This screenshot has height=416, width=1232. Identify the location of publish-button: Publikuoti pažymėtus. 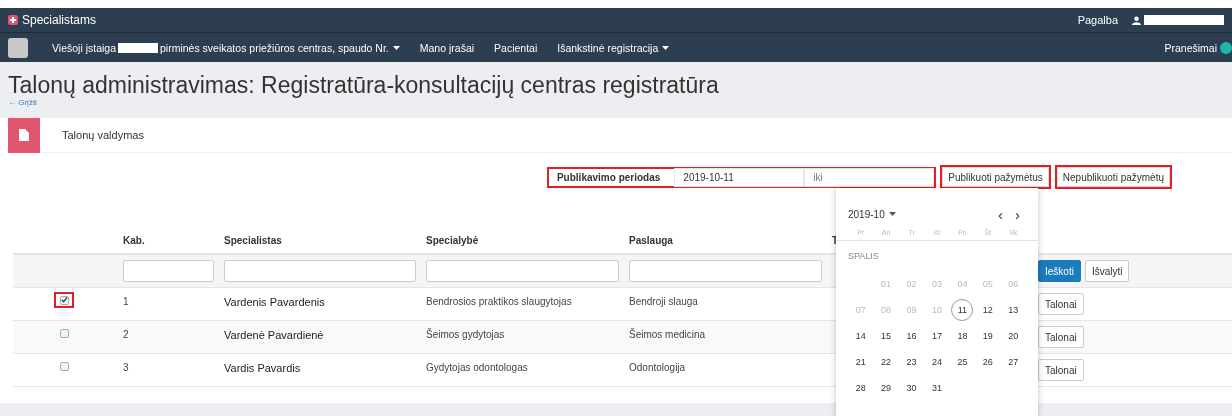
(995, 177).